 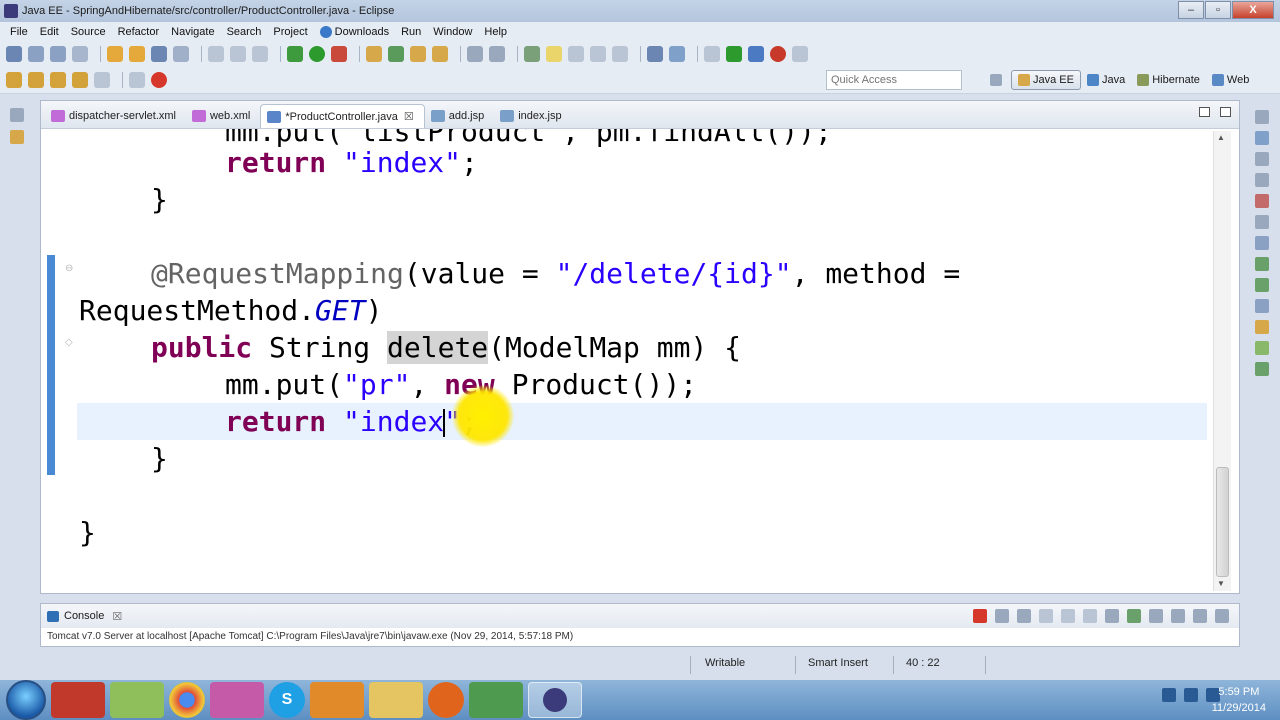 I want to click on close-console-icon: ☒, so click(x=117, y=616).